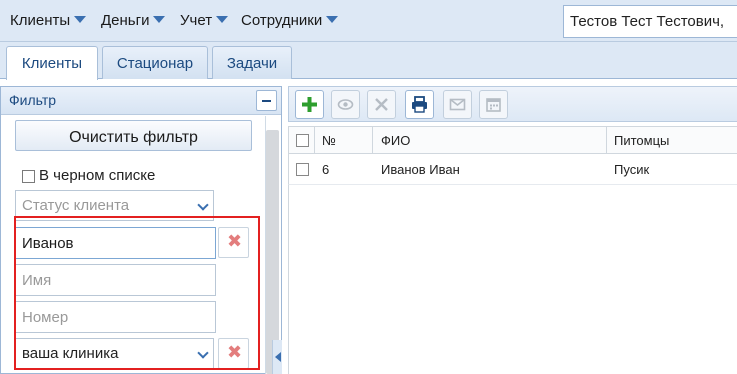 The width and height of the screenshot is (737, 374). I want to click on printer-icon, so click(419, 104).